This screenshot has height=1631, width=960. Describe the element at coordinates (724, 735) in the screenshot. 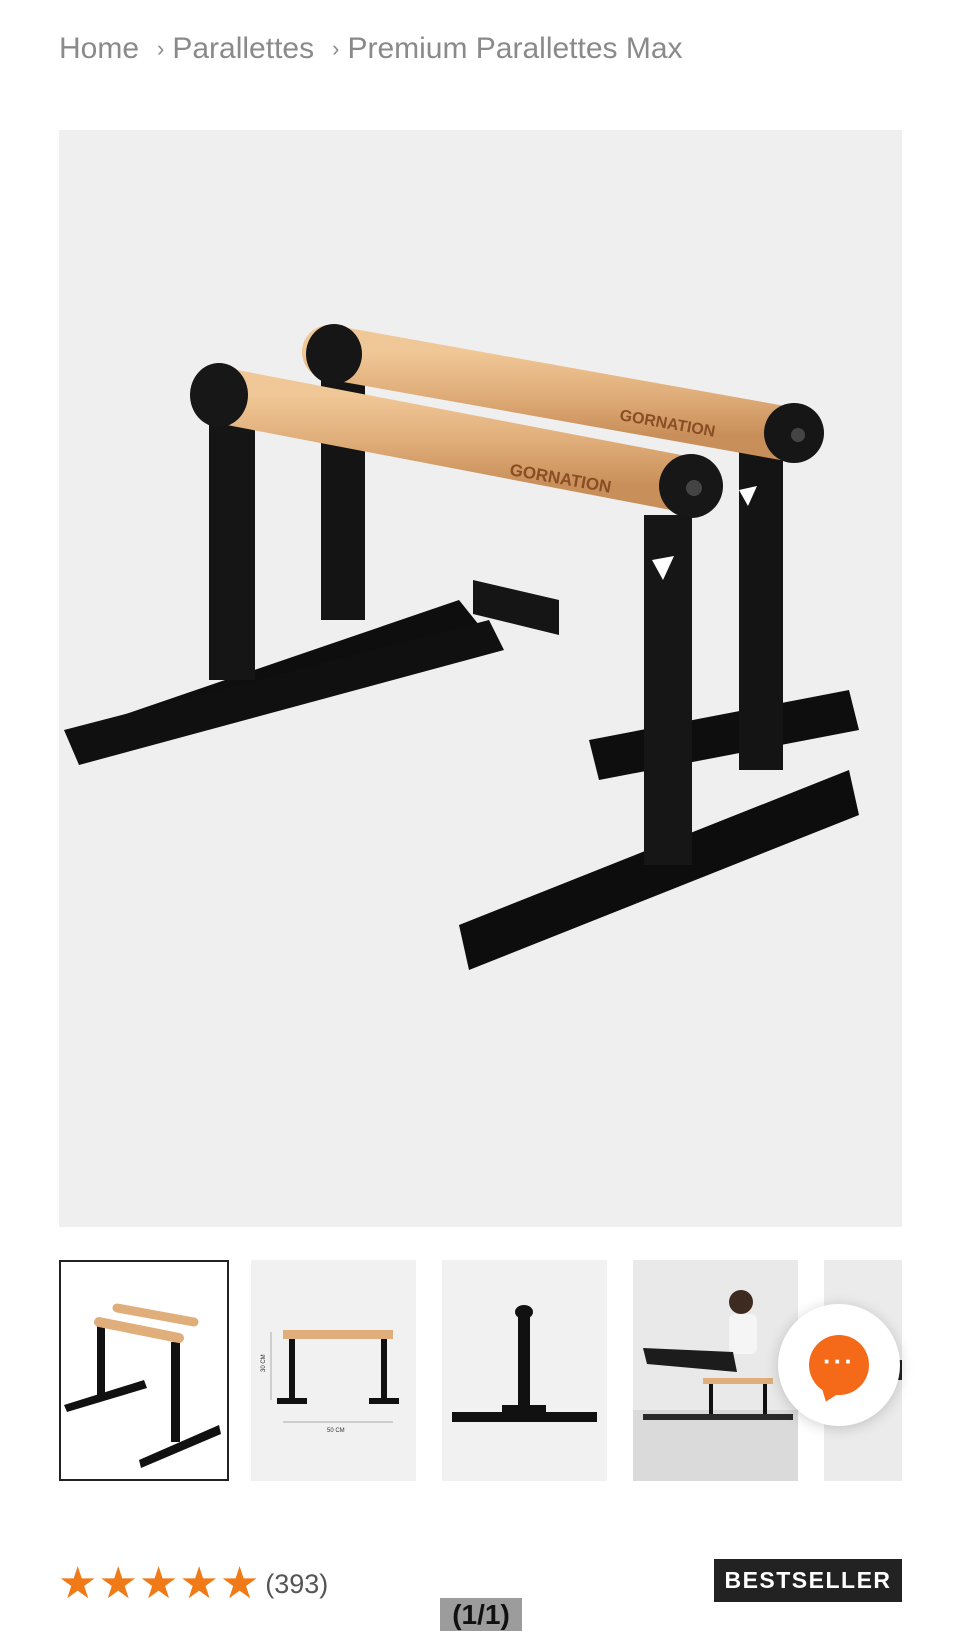

I see `back-base-right` at that location.